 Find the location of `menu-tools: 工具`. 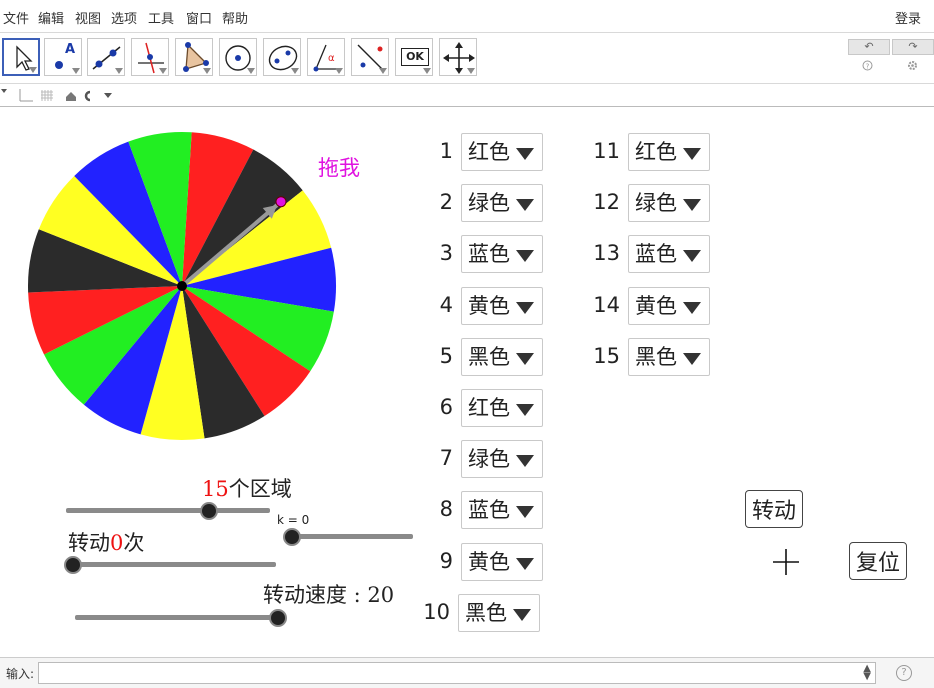

menu-tools: 工具 is located at coordinates (161, 17).